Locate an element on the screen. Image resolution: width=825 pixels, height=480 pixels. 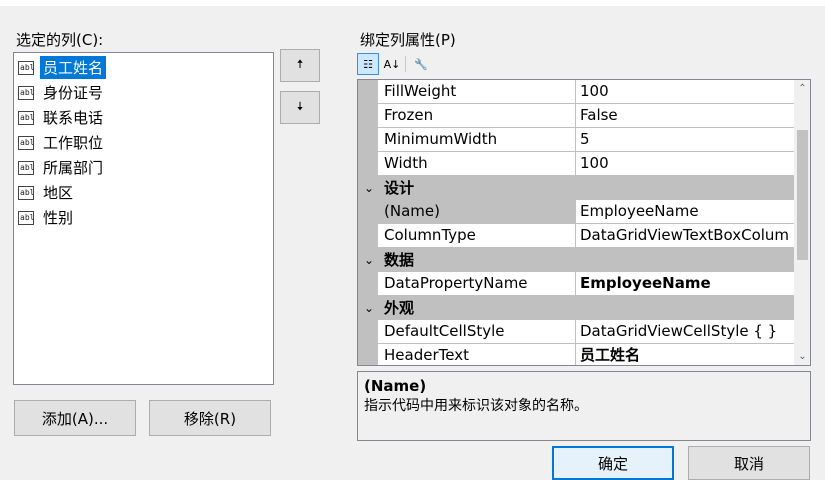
property-row: (Name) EmployeeName is located at coordinates (576, 212).